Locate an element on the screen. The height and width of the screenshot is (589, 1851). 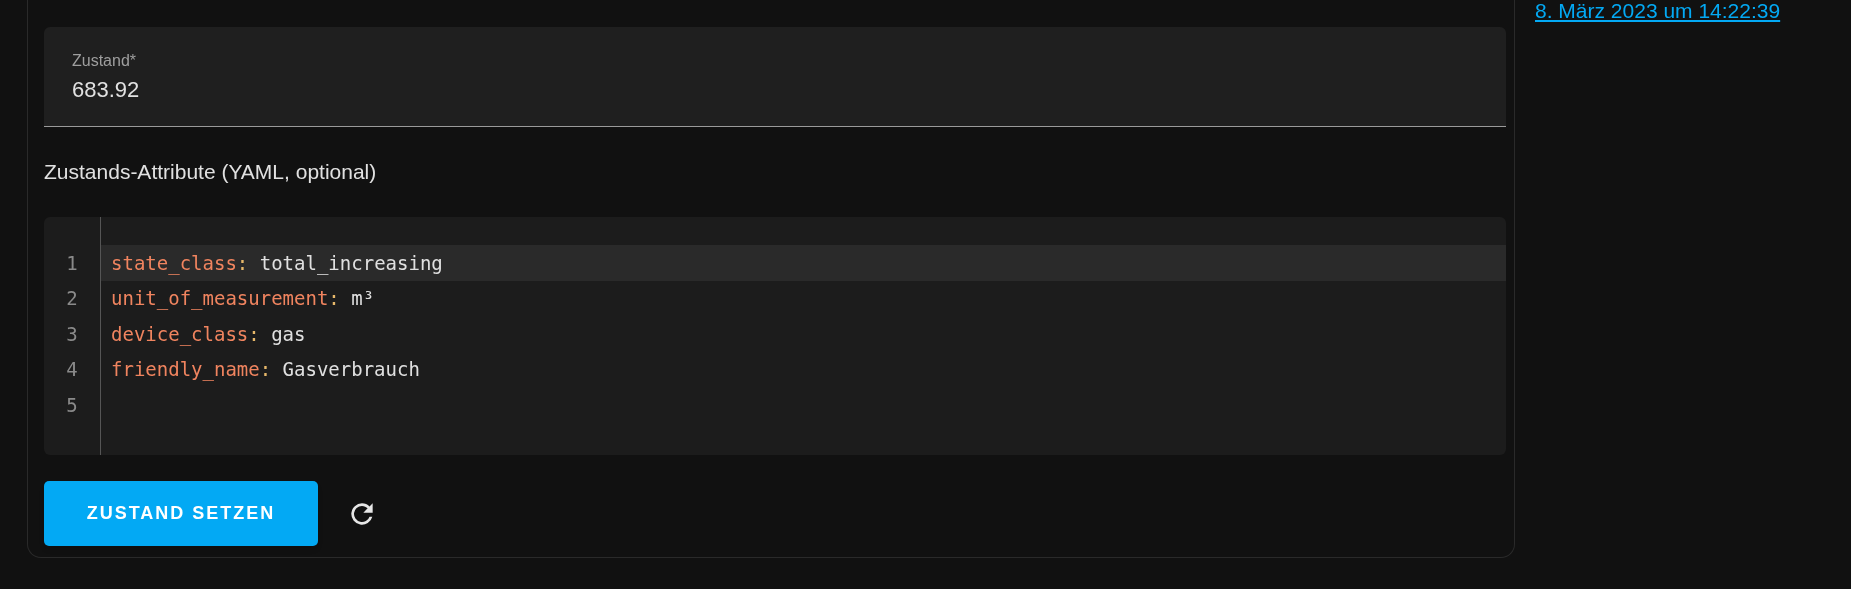
line-number: 1 is located at coordinates (72, 263).